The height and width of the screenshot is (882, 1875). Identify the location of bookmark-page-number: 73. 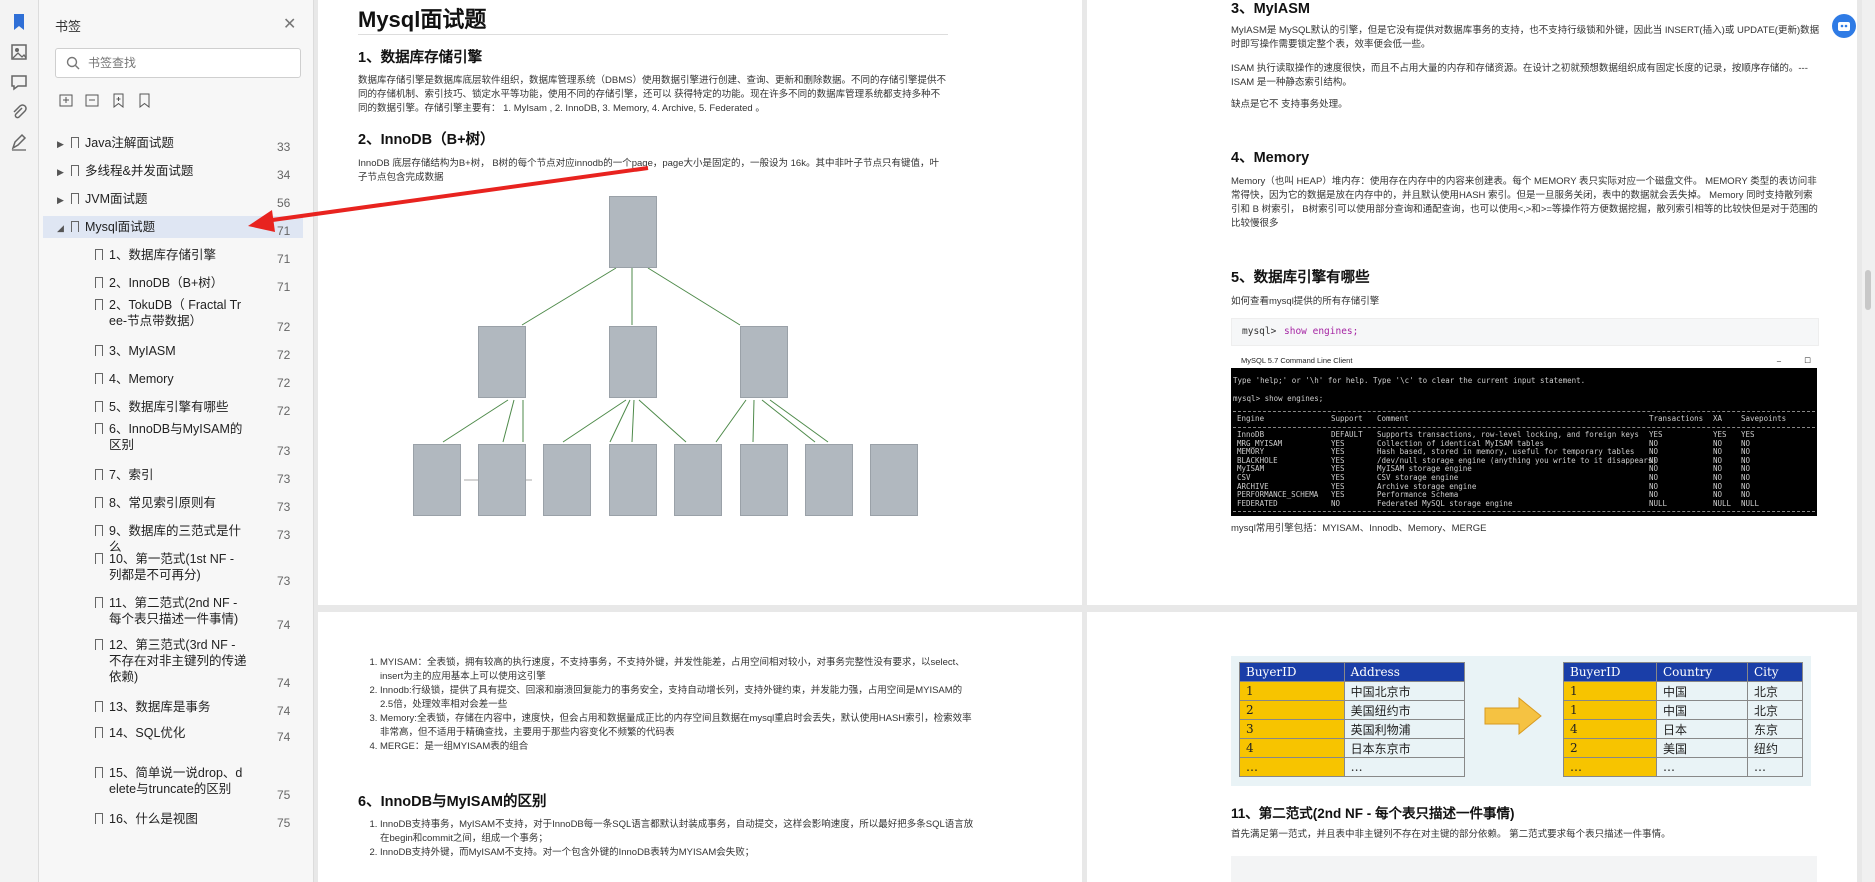
(284, 535).